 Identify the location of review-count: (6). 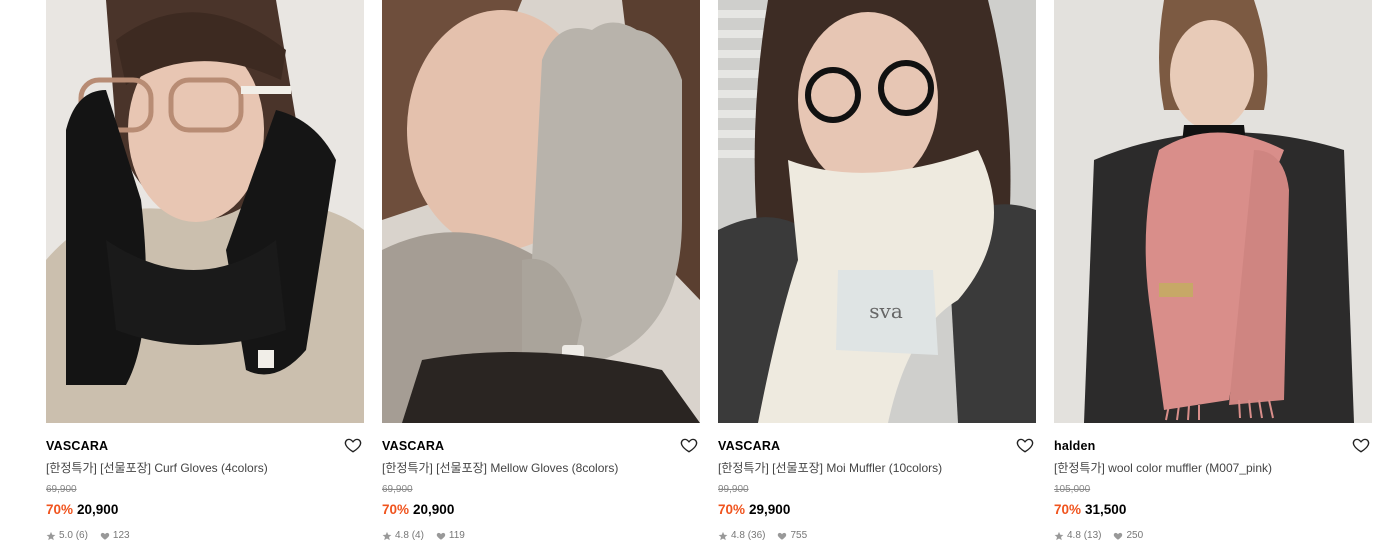
(81, 535).